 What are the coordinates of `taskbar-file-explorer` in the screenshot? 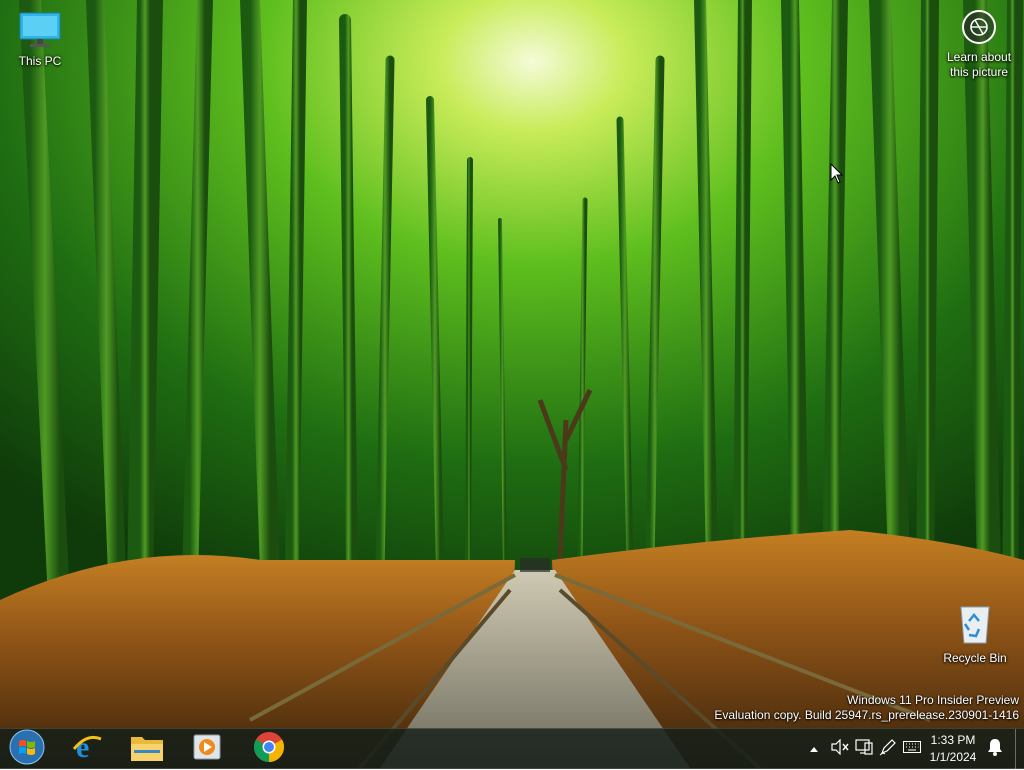 It's located at (147, 749).